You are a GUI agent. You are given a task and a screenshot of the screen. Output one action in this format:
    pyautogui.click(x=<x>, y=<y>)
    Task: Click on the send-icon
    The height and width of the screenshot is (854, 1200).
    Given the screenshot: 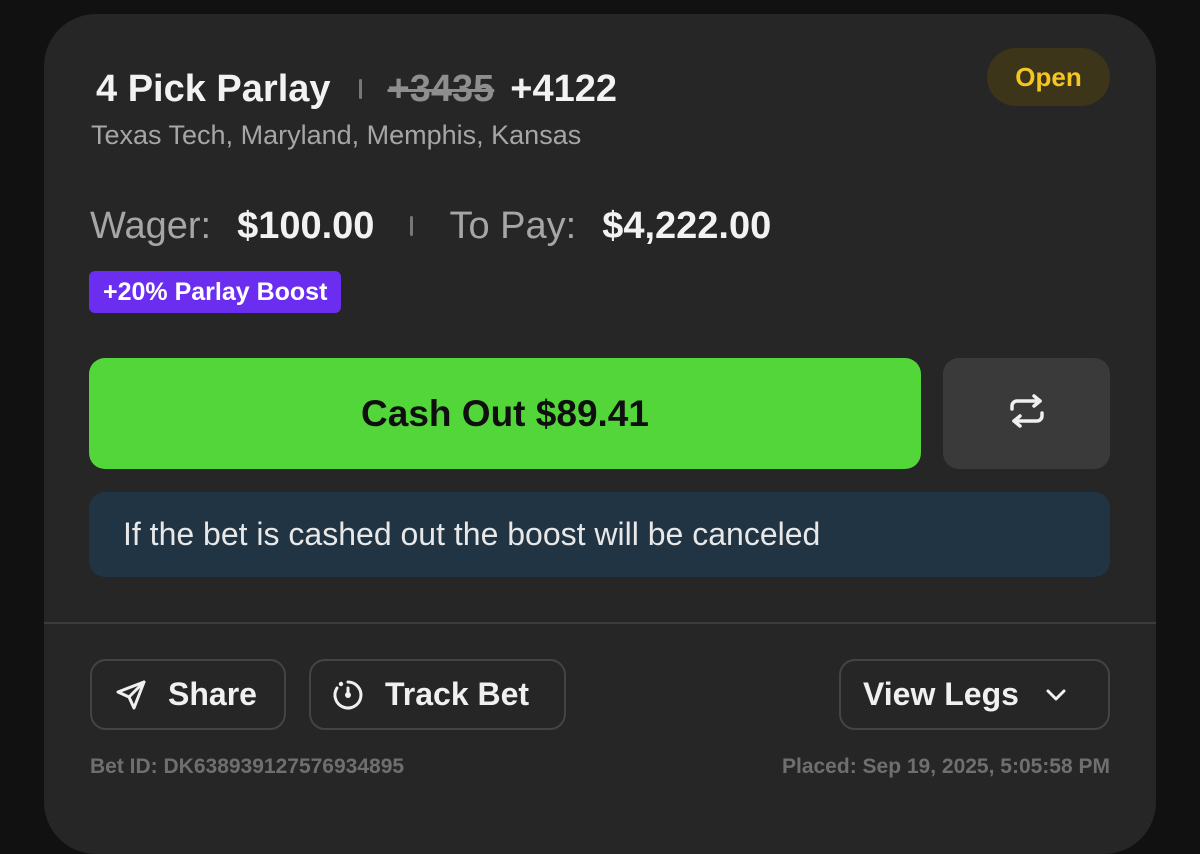 What is the action you would take?
    pyautogui.click(x=131, y=695)
    